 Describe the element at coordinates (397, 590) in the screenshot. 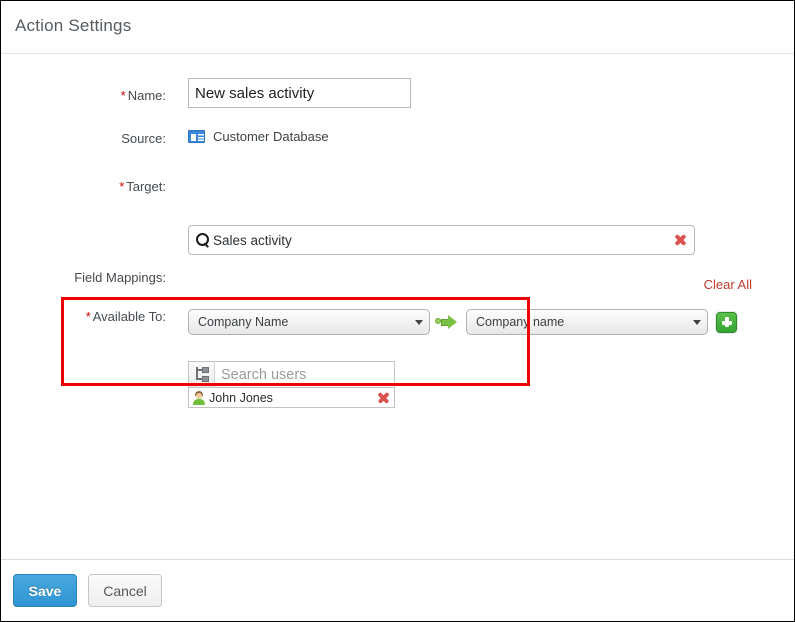

I see `dialog-footer: Save Cancel` at that location.